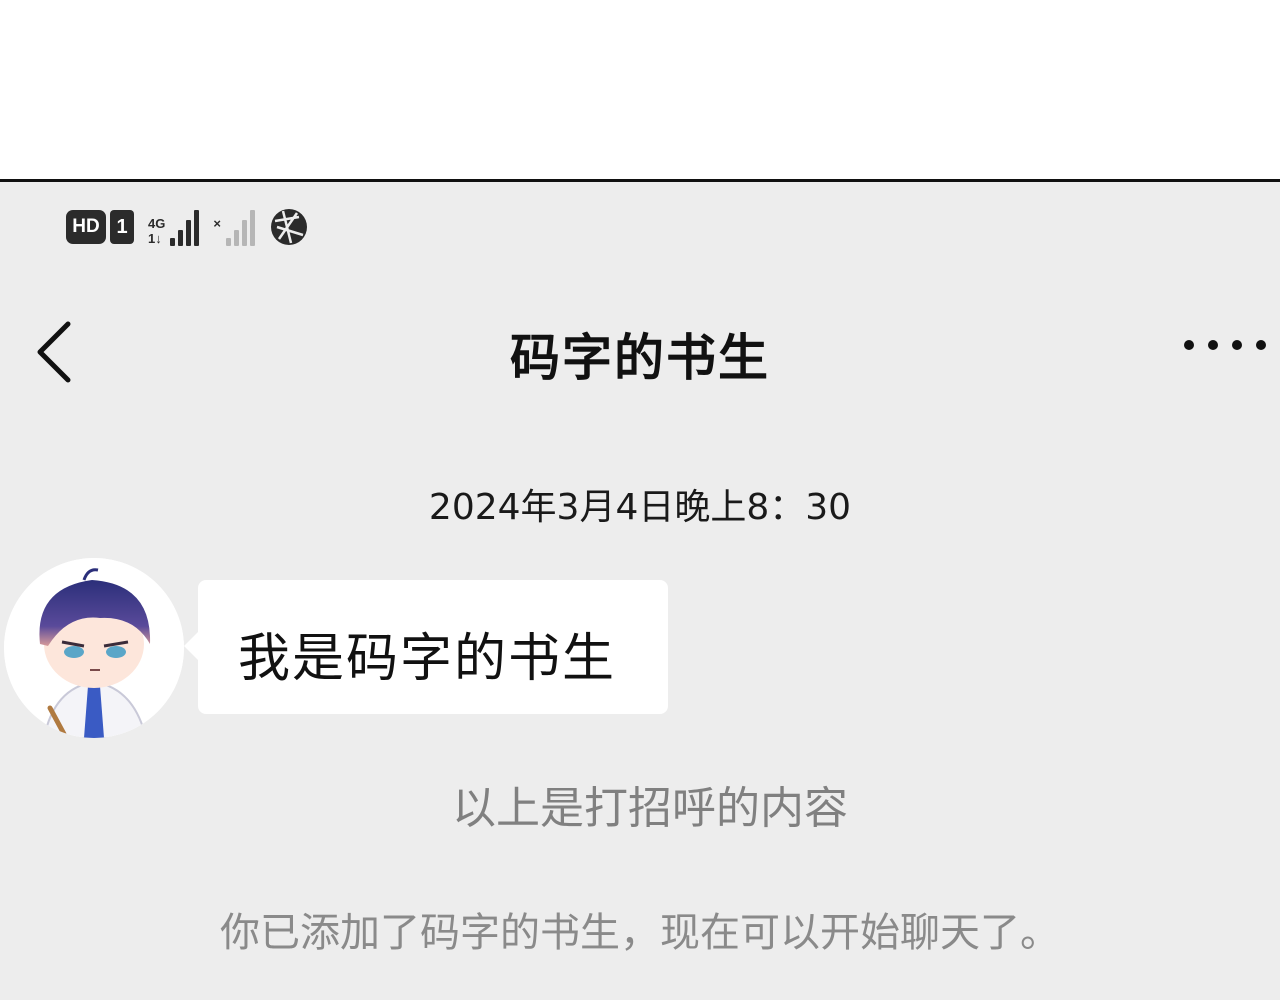 Image resolution: width=1280 pixels, height=1000 pixels. Describe the element at coordinates (122, 227) in the screenshot. I see `sim-1-icon: 1` at that location.